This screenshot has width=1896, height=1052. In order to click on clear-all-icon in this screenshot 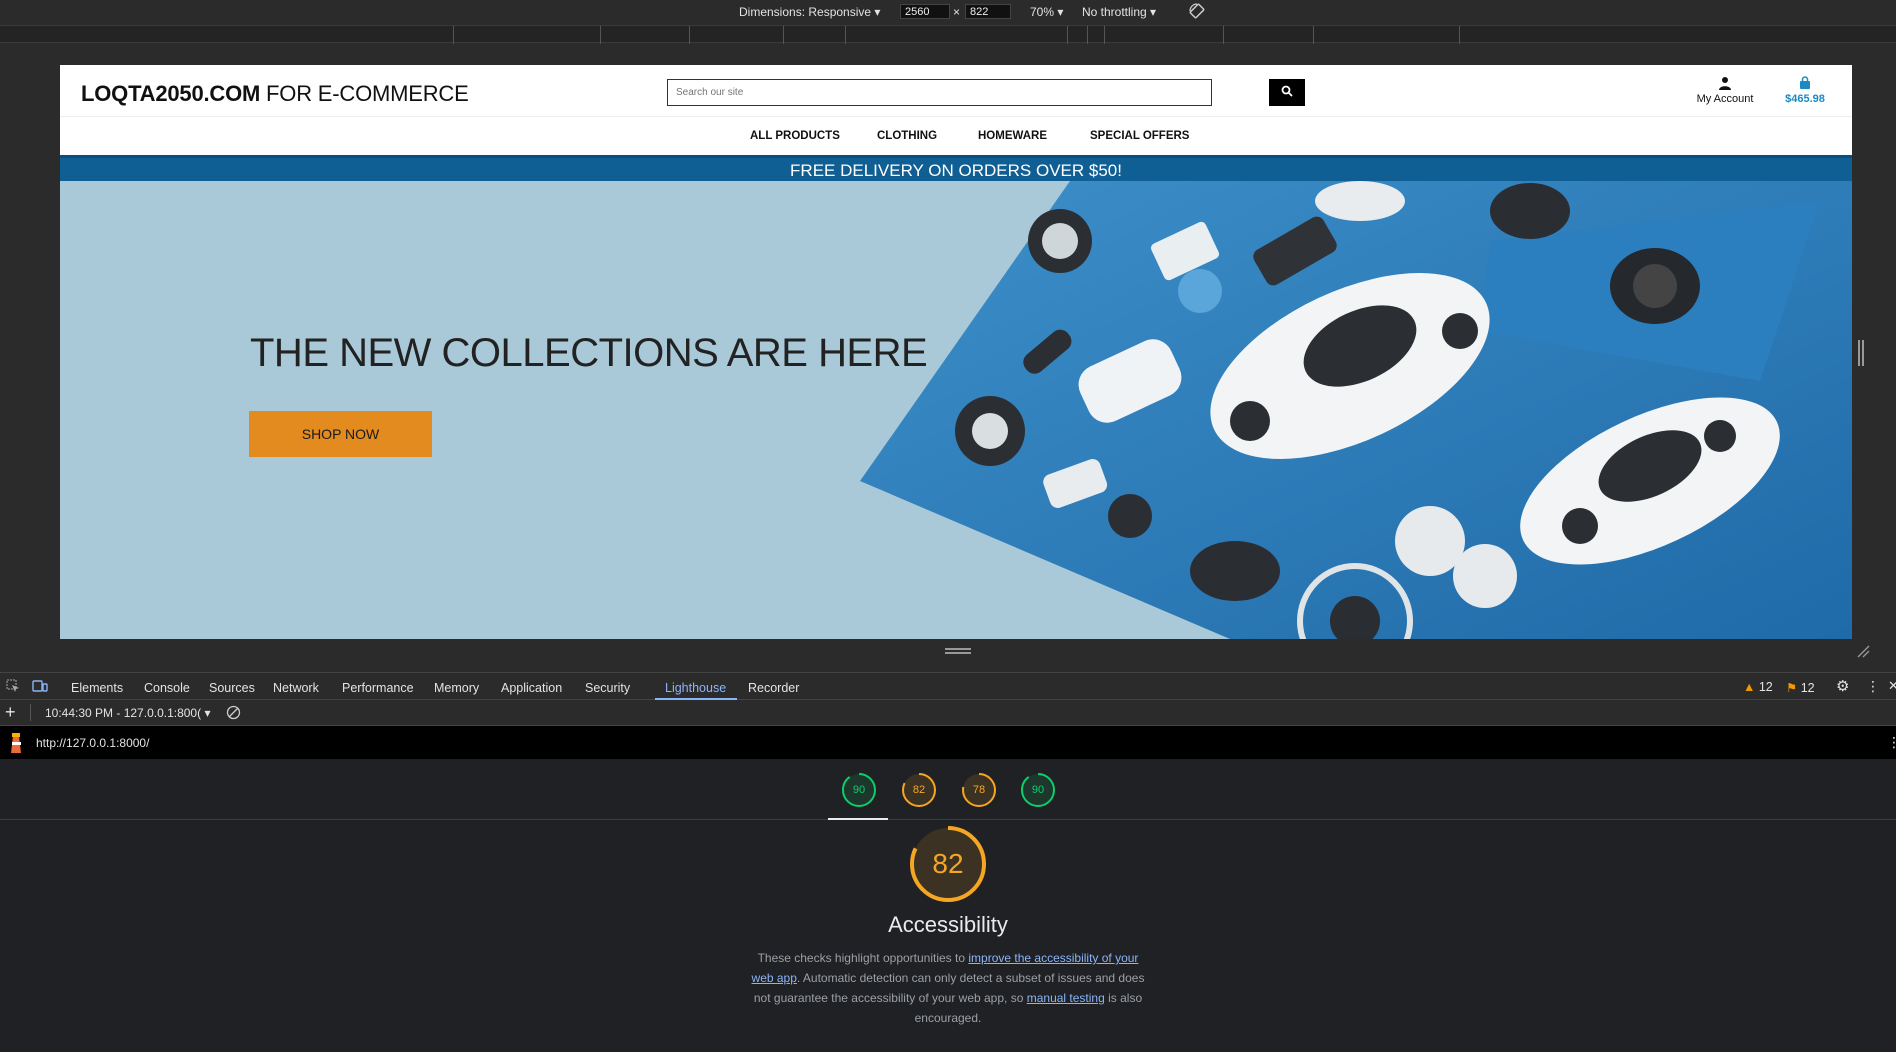, I will do `click(233, 714)`.